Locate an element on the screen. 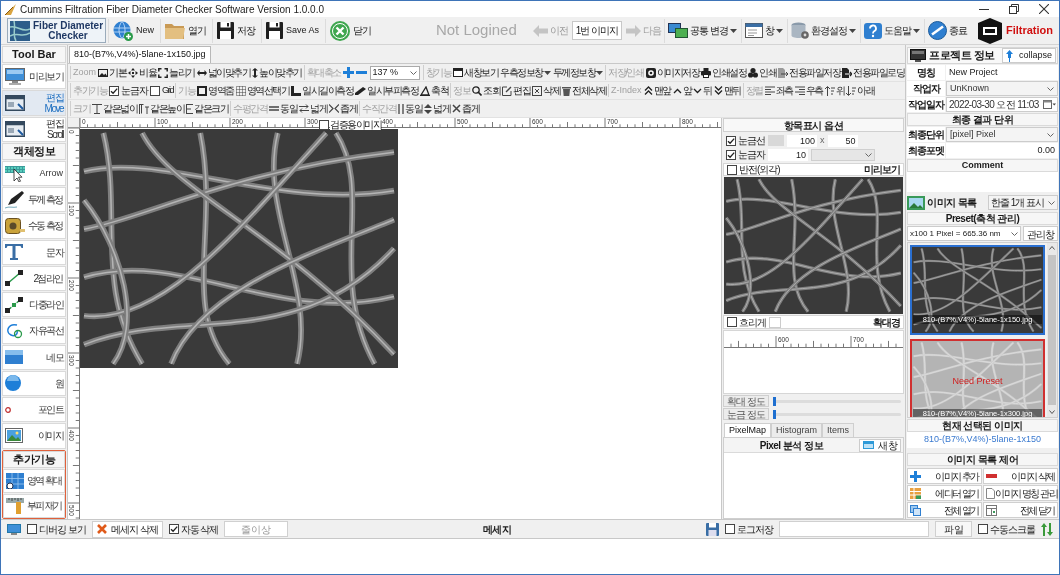  tool-button: 편집 Move is located at coordinates (34, 103).